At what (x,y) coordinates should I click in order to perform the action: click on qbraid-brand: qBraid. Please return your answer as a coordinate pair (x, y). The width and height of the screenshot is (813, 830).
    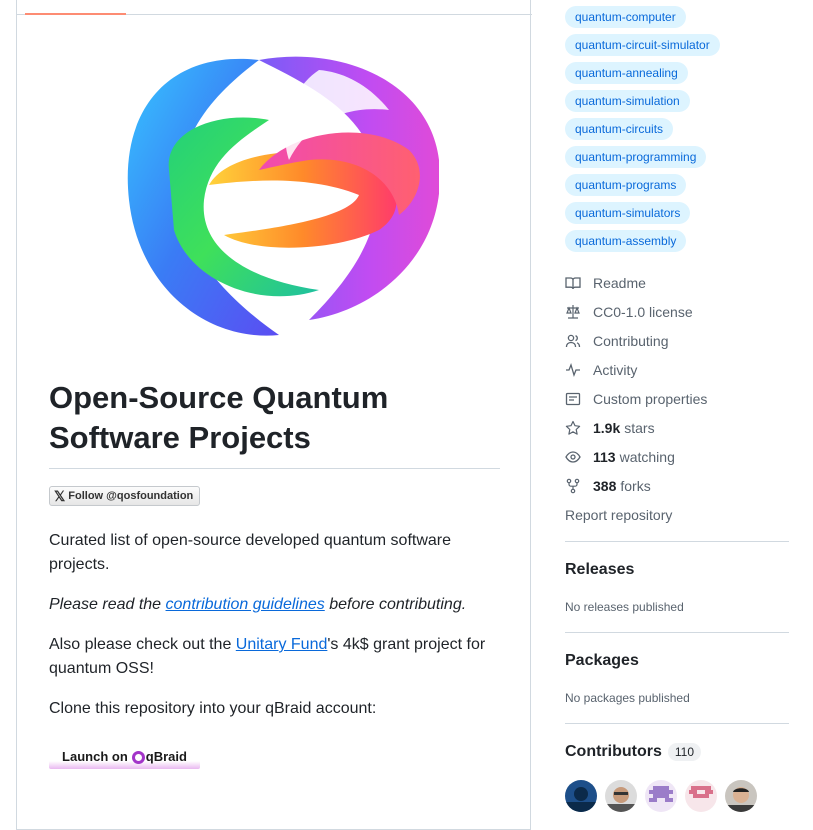
    Looking at the image, I should click on (166, 756).